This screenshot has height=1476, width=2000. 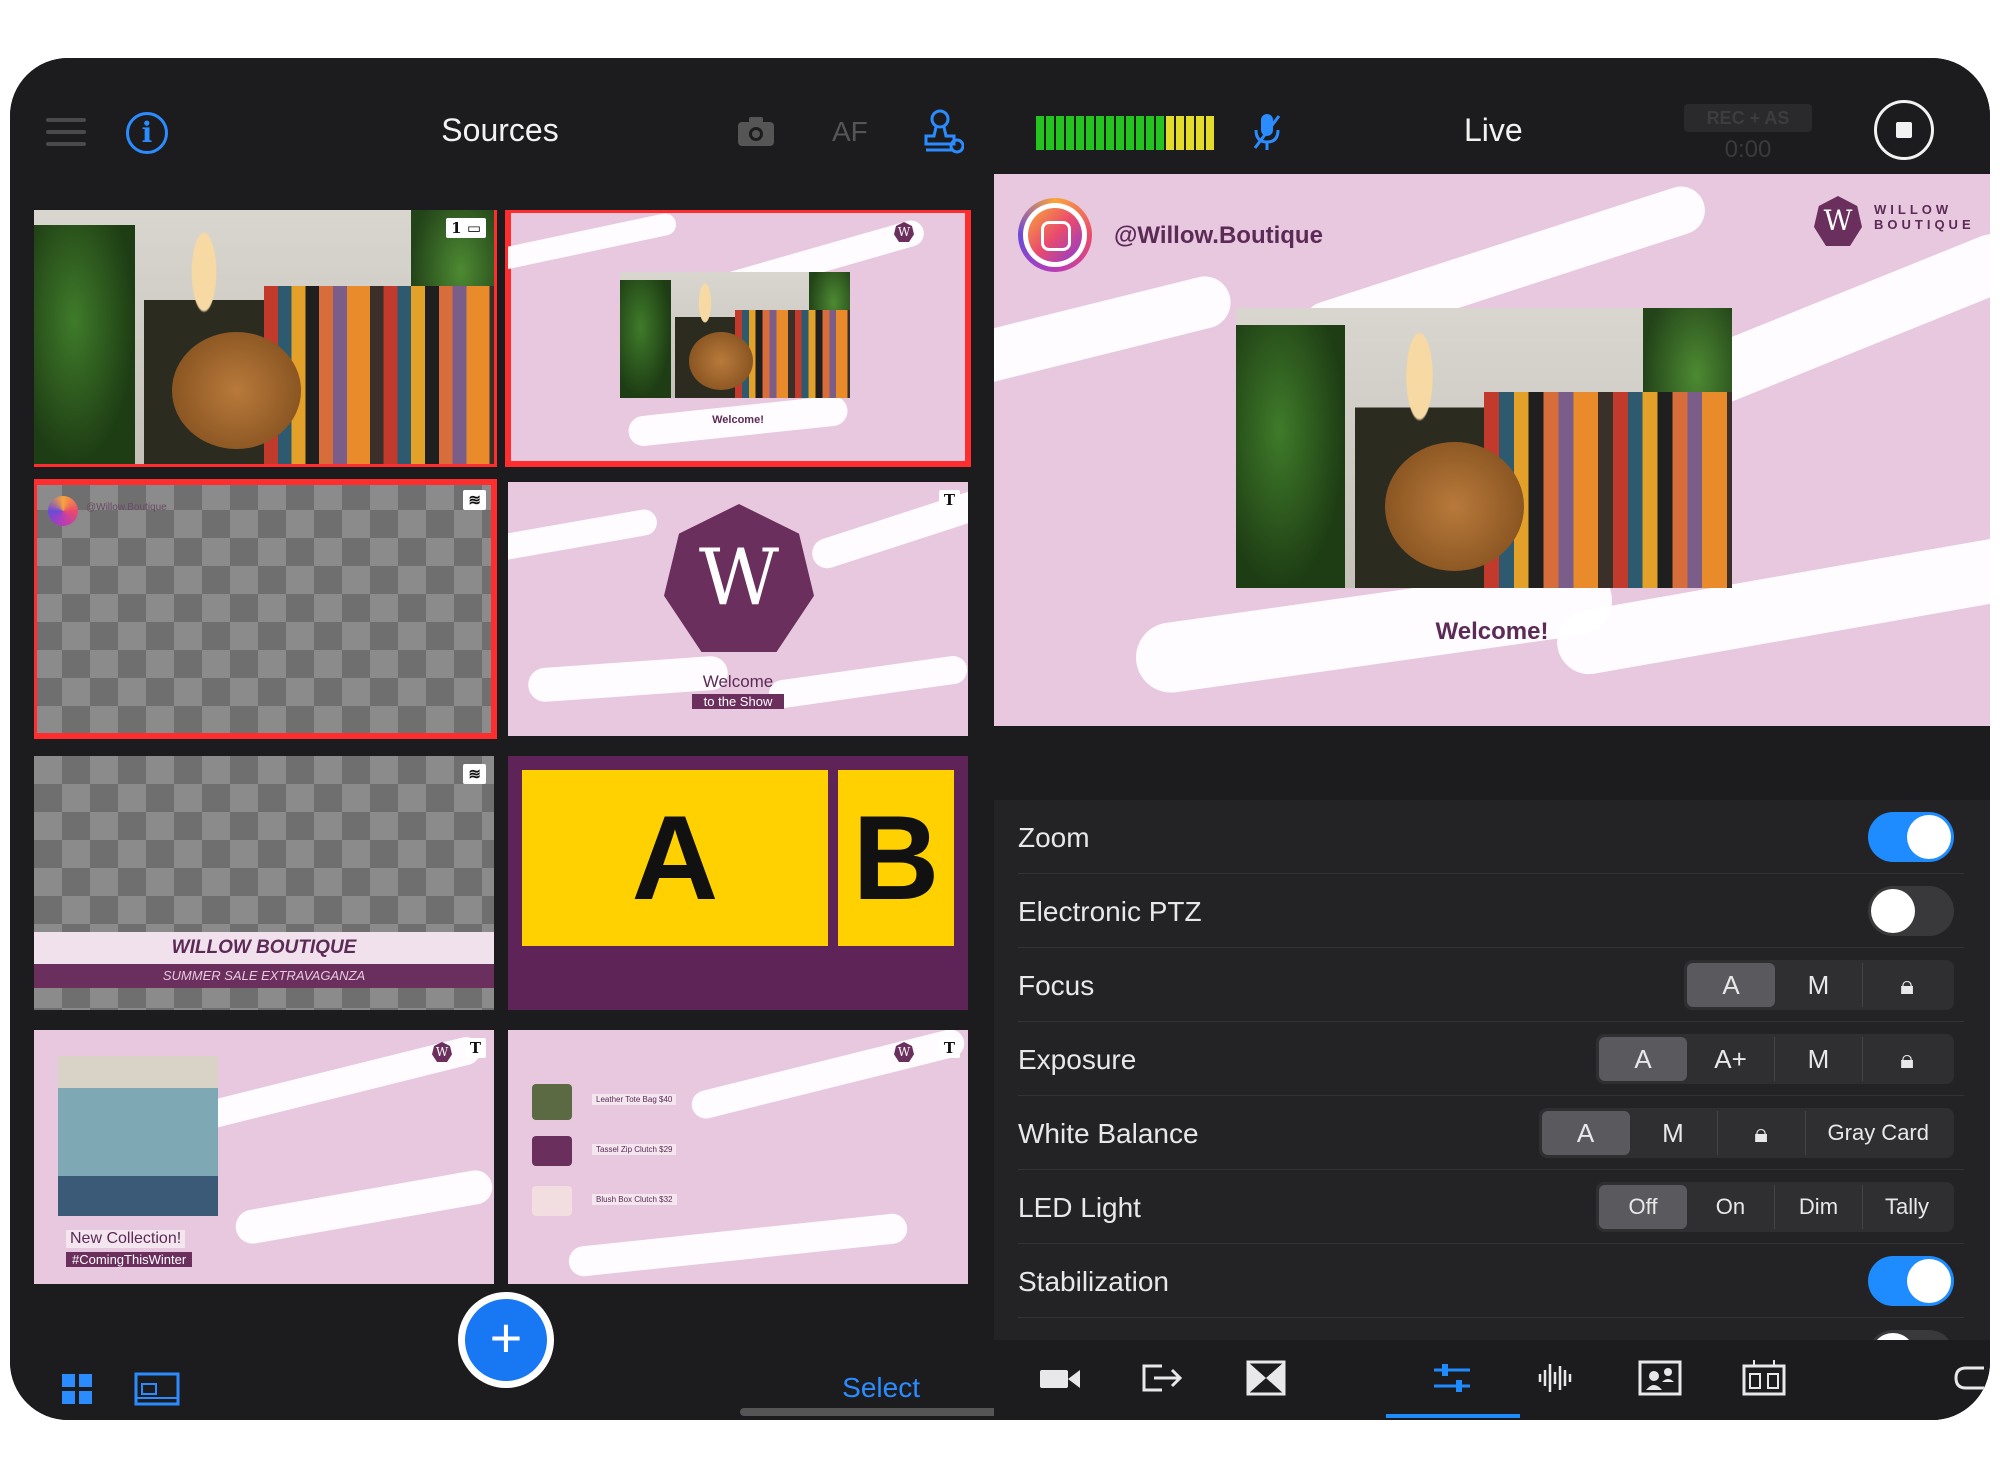 What do you see at coordinates (1964, 1378) in the screenshot?
I see `more-tabs-icon` at bounding box center [1964, 1378].